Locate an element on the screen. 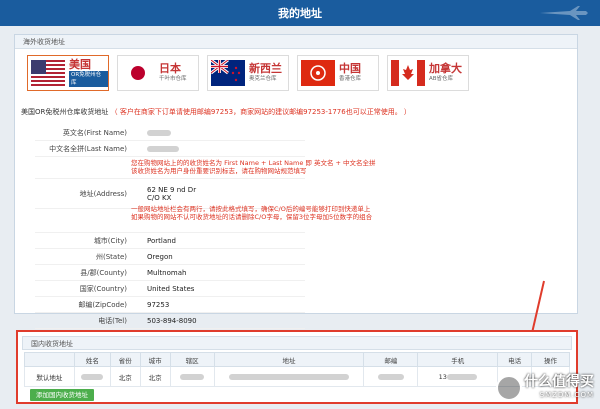 Image resolution: width=600 pixels, height=409 pixels. tel-label: 电话(Tel) is located at coordinates (112, 320).